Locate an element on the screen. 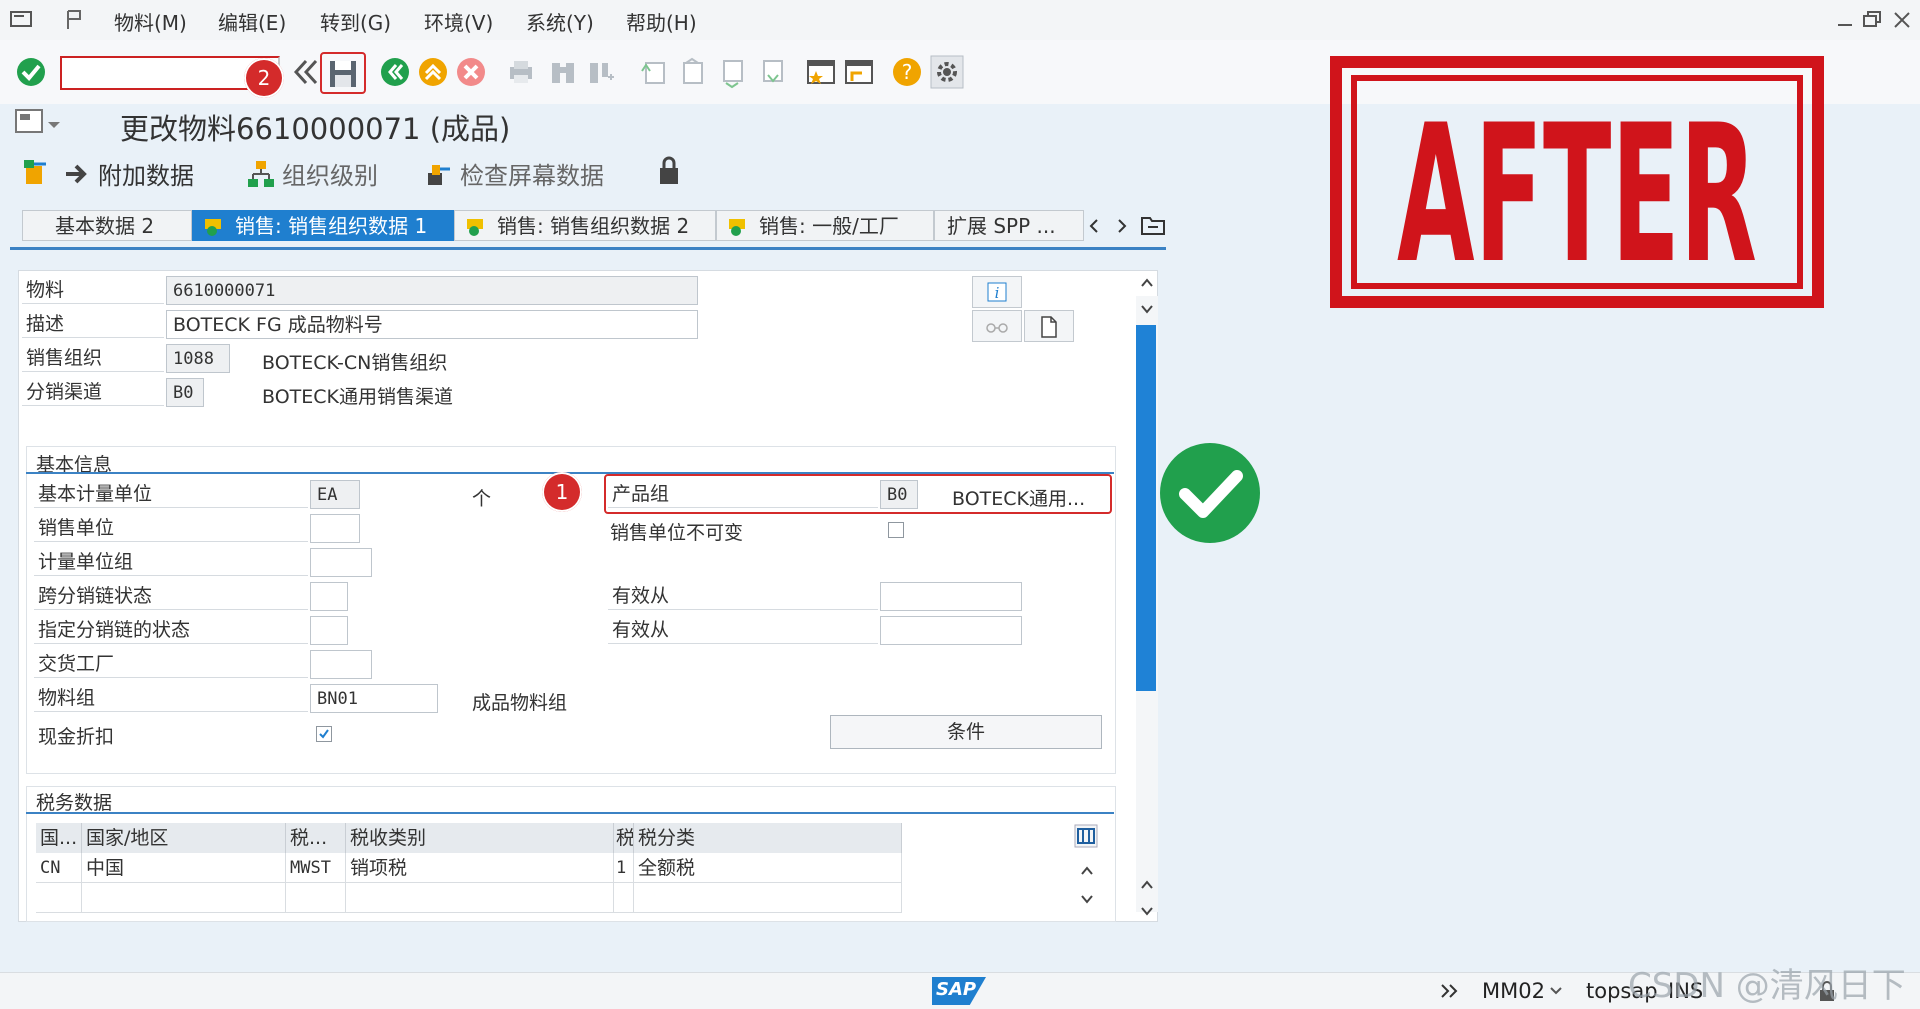  tab-sales-org-1: 销售: 销售组织数据 1 is located at coordinates (323, 225).